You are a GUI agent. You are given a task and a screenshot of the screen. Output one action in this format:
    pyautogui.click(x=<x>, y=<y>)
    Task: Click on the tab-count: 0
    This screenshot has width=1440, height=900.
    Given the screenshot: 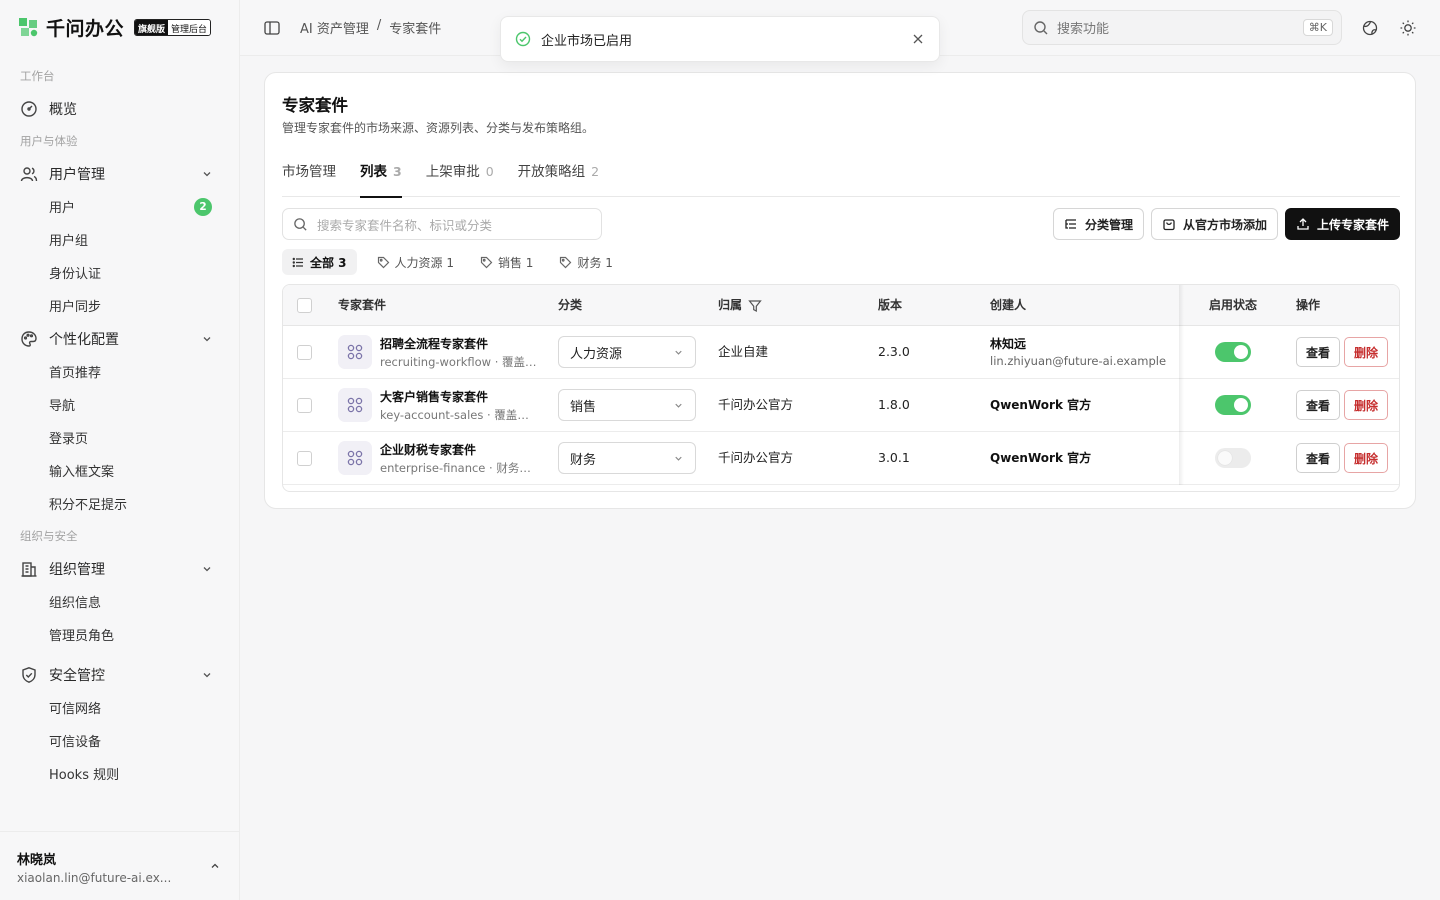 What is the action you would take?
    pyautogui.click(x=489, y=171)
    